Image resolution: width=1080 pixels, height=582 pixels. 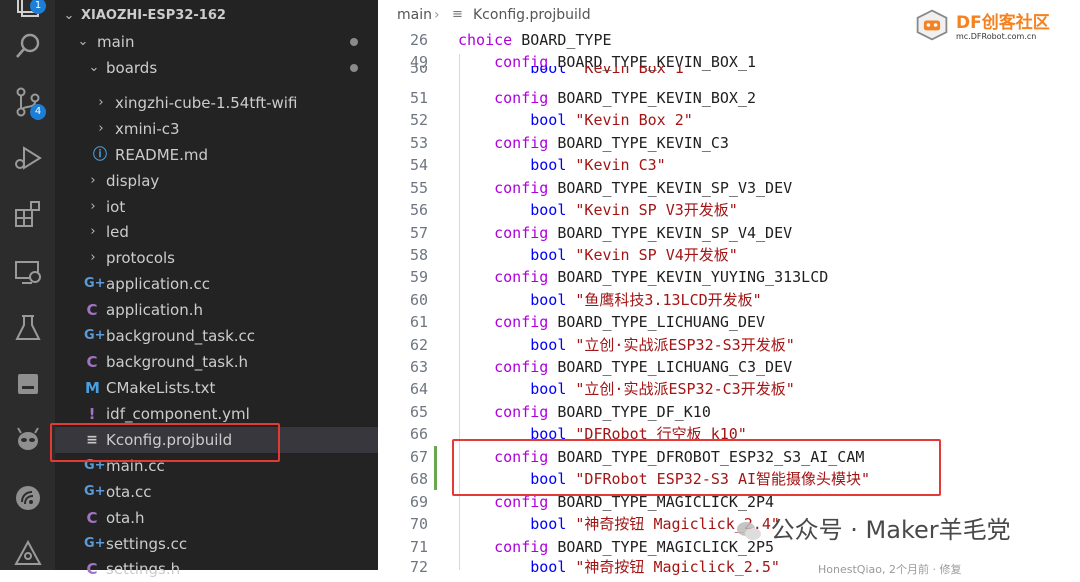 I want to click on tree-item-main: ⌄ main, so click(x=216, y=42).